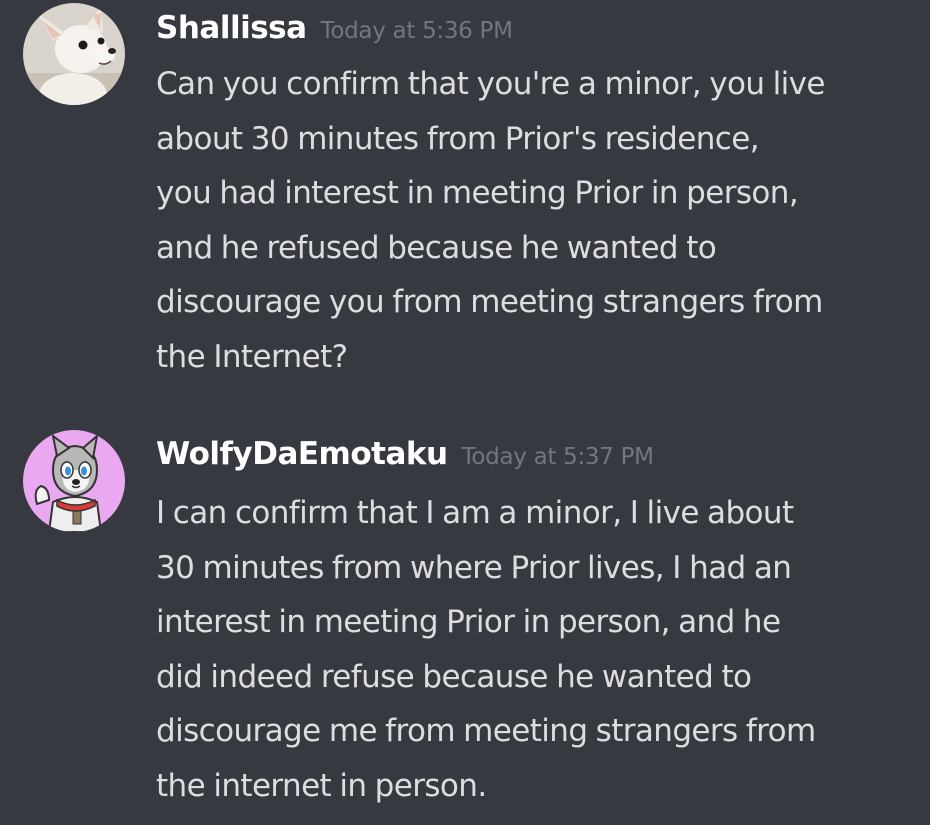 The height and width of the screenshot is (825, 930). What do you see at coordinates (252, 356) in the screenshot?
I see `message-line: the Internet?` at bounding box center [252, 356].